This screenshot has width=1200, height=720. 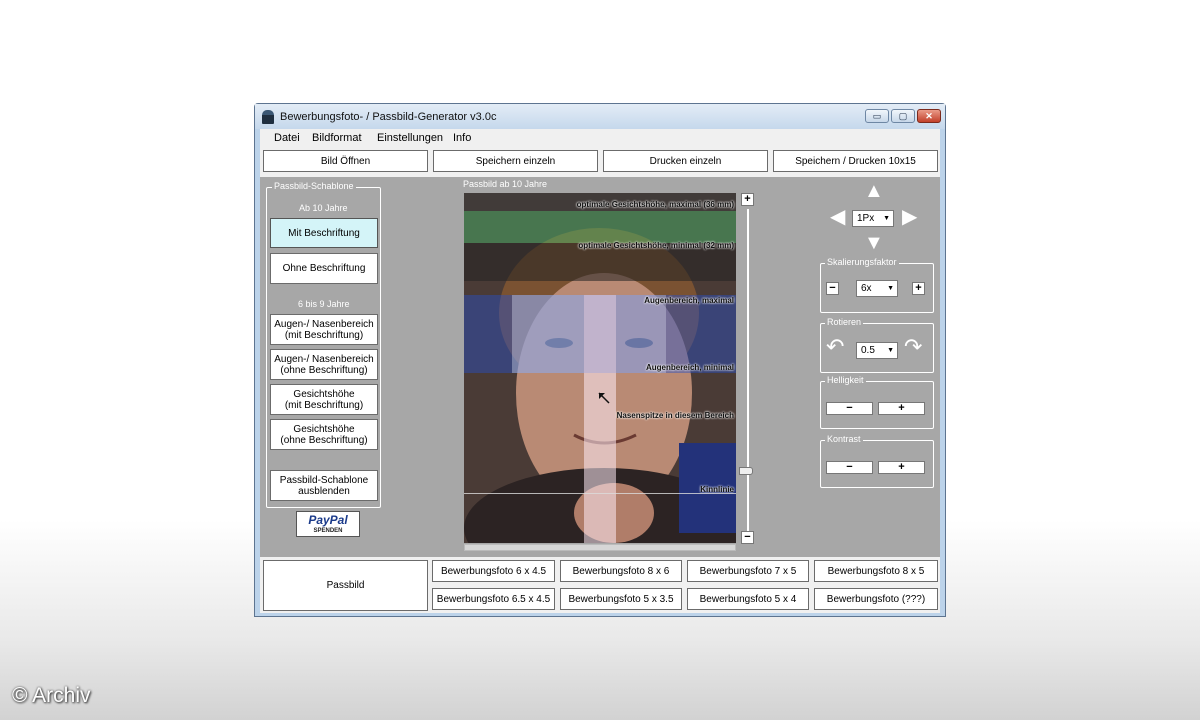 What do you see at coordinates (903, 116) in the screenshot?
I see `maximize-button: ▢` at bounding box center [903, 116].